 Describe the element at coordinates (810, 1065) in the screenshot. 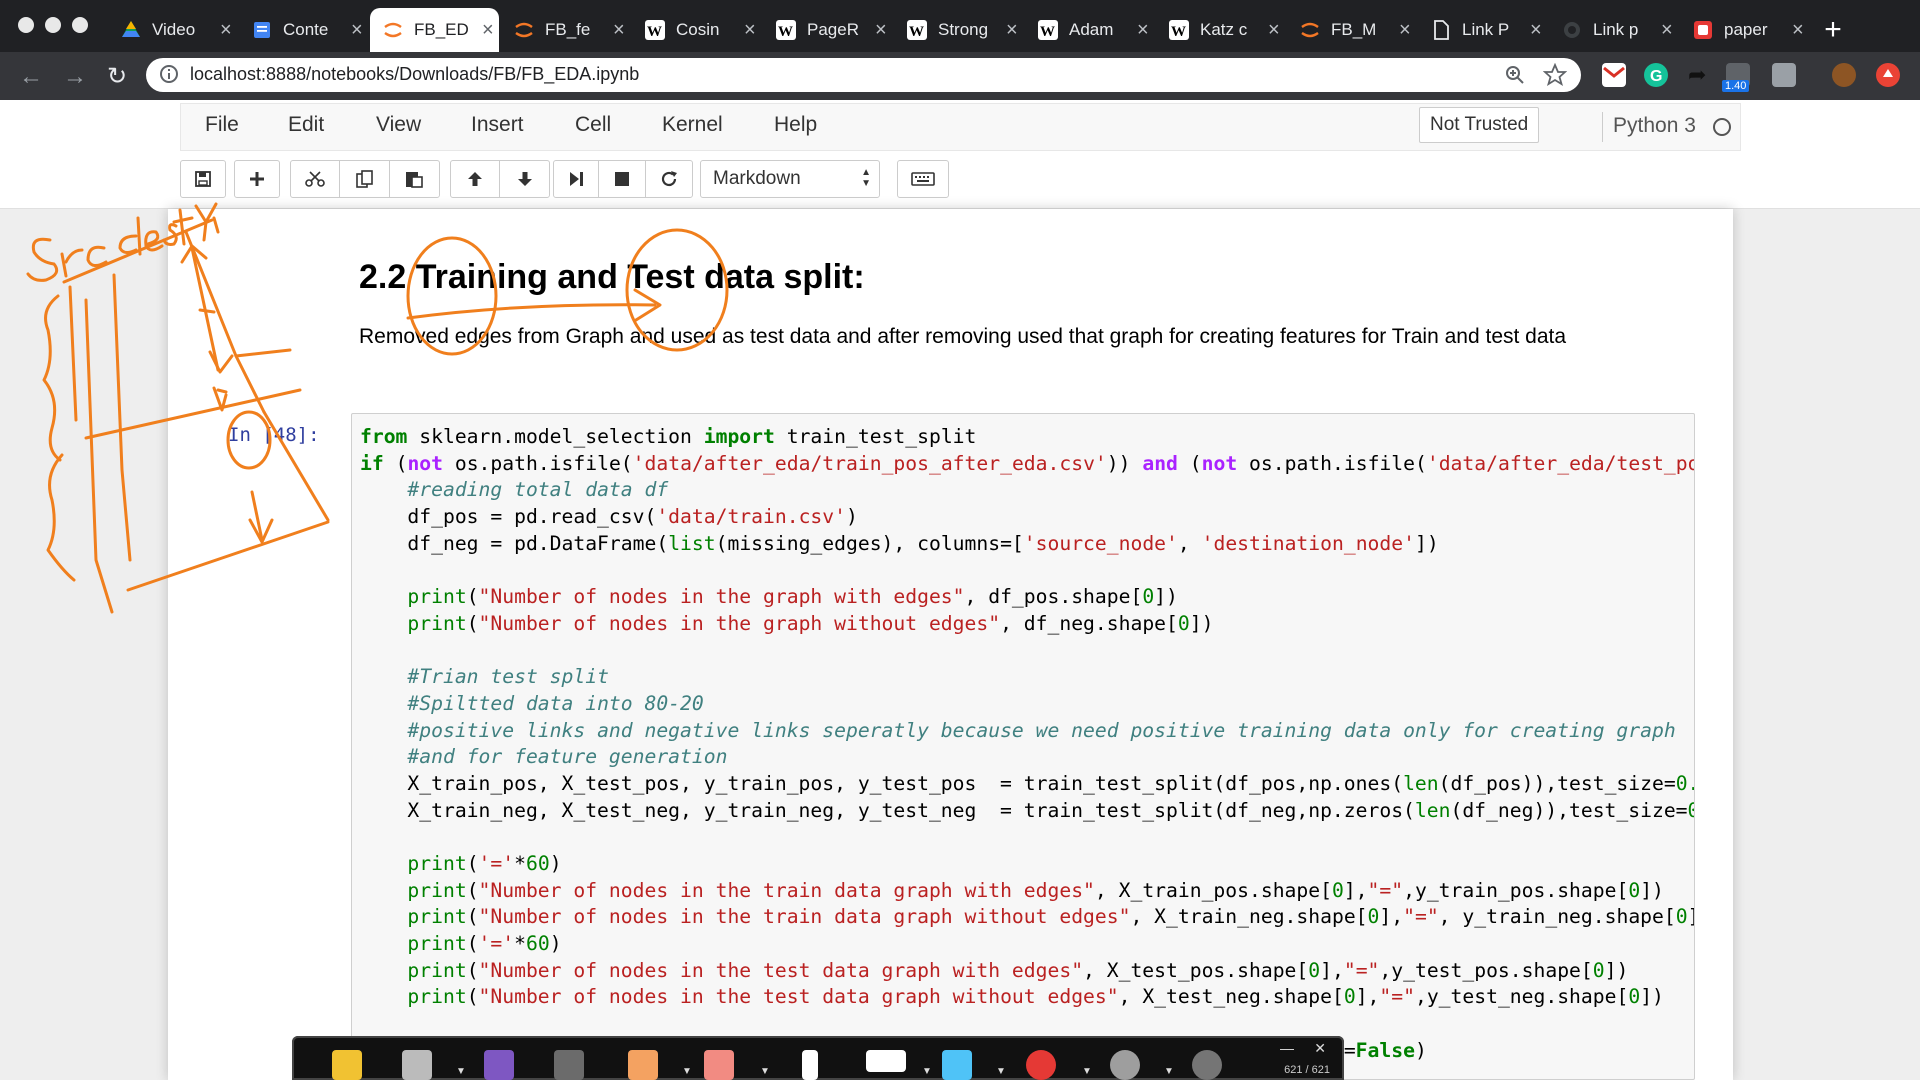

I see `cursor-arrow-icon` at that location.